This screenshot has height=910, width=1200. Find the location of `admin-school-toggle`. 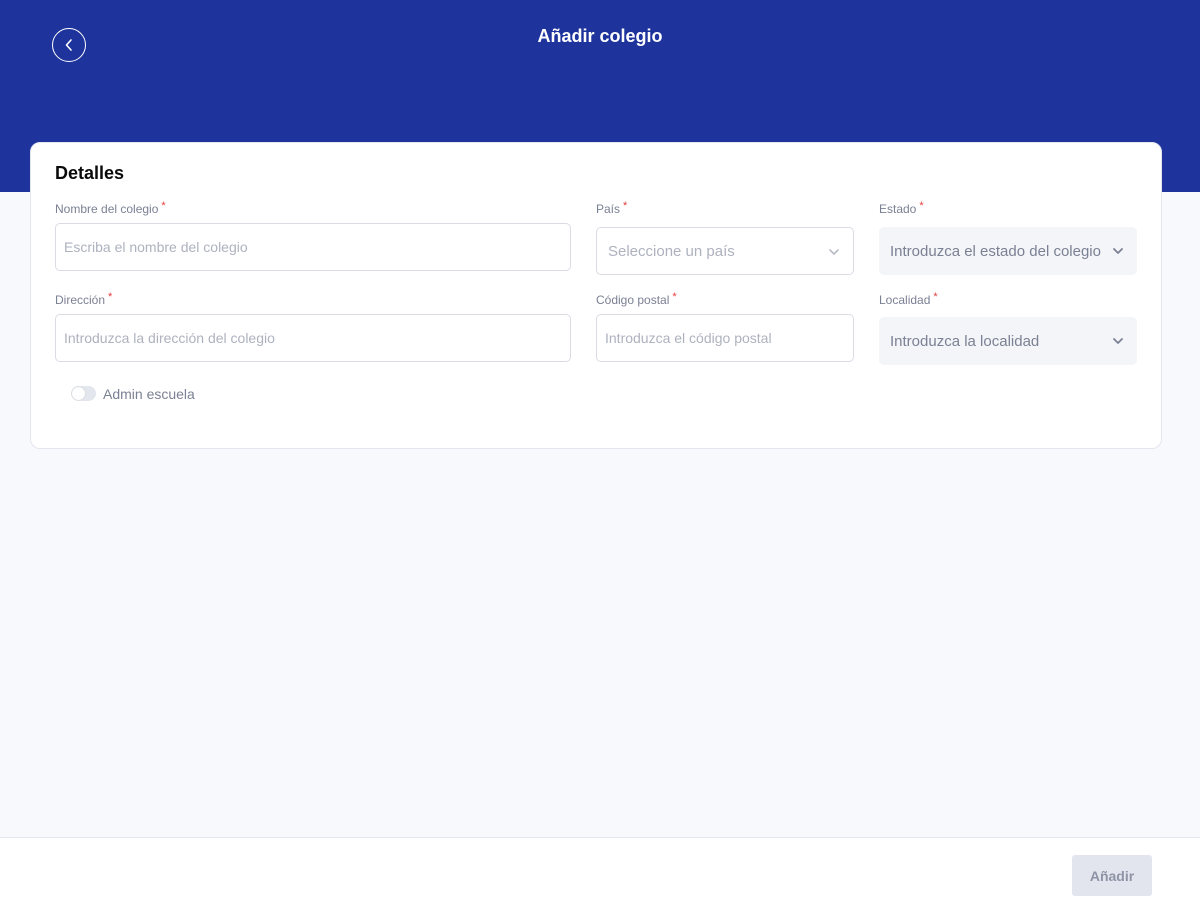

admin-school-toggle is located at coordinates (83, 393).